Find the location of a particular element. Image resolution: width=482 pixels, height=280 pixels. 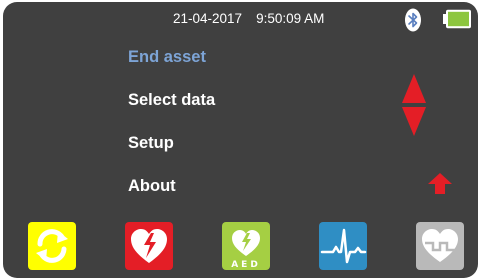

status-bar: 21-04-2017 9:50:09 AM is located at coordinates (240, 19).